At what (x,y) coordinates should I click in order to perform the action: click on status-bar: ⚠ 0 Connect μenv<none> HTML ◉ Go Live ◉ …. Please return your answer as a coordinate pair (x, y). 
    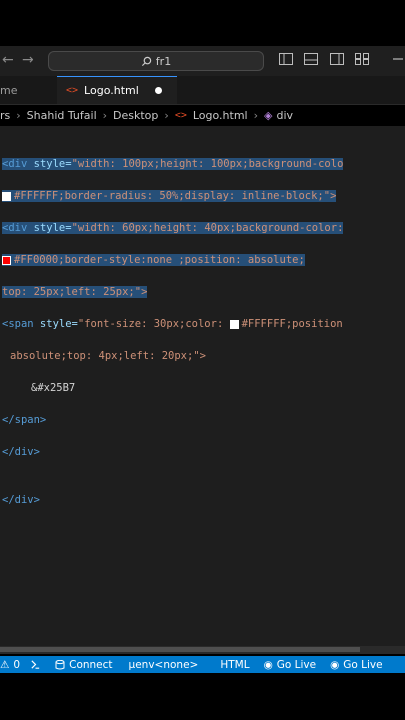
    Looking at the image, I should click on (202, 664).